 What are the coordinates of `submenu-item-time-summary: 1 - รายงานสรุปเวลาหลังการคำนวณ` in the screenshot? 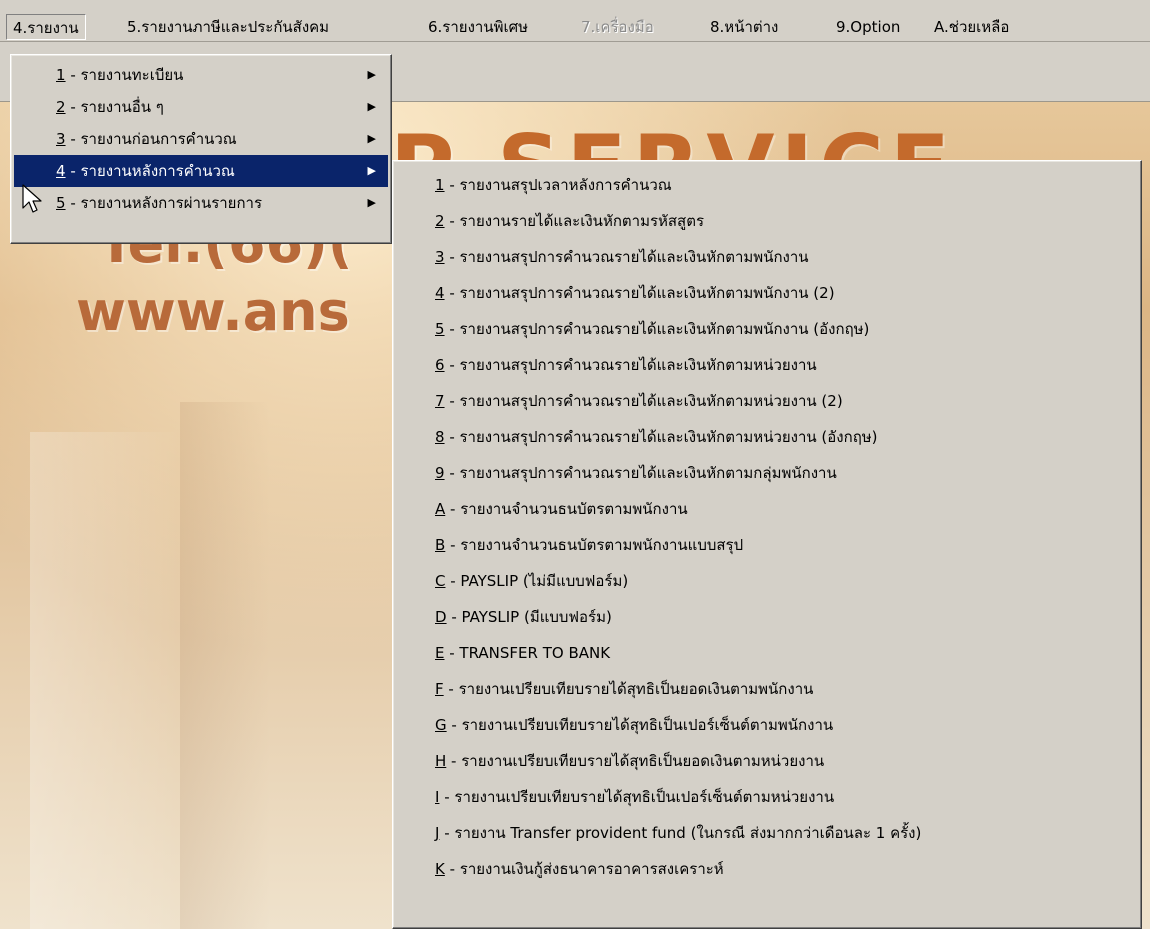 It's located at (767, 185).